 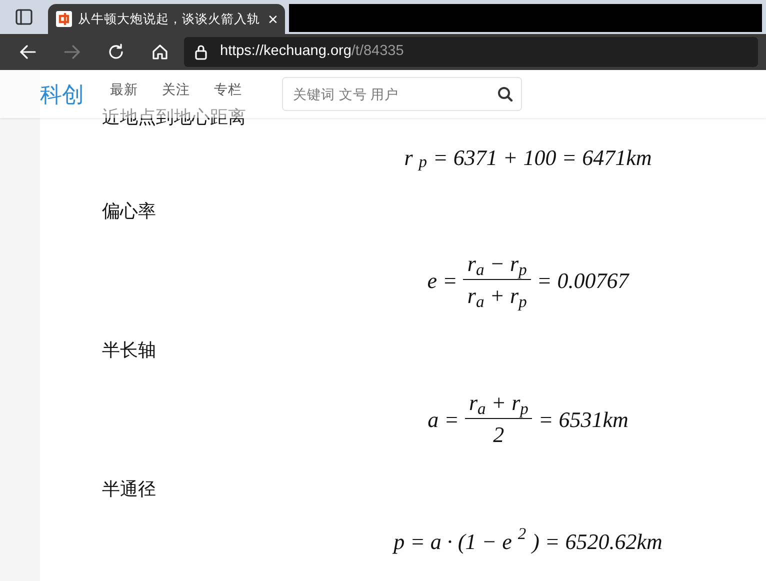 What do you see at coordinates (174, 117) in the screenshot?
I see `paragraph-text: 近地点到地心距离` at bounding box center [174, 117].